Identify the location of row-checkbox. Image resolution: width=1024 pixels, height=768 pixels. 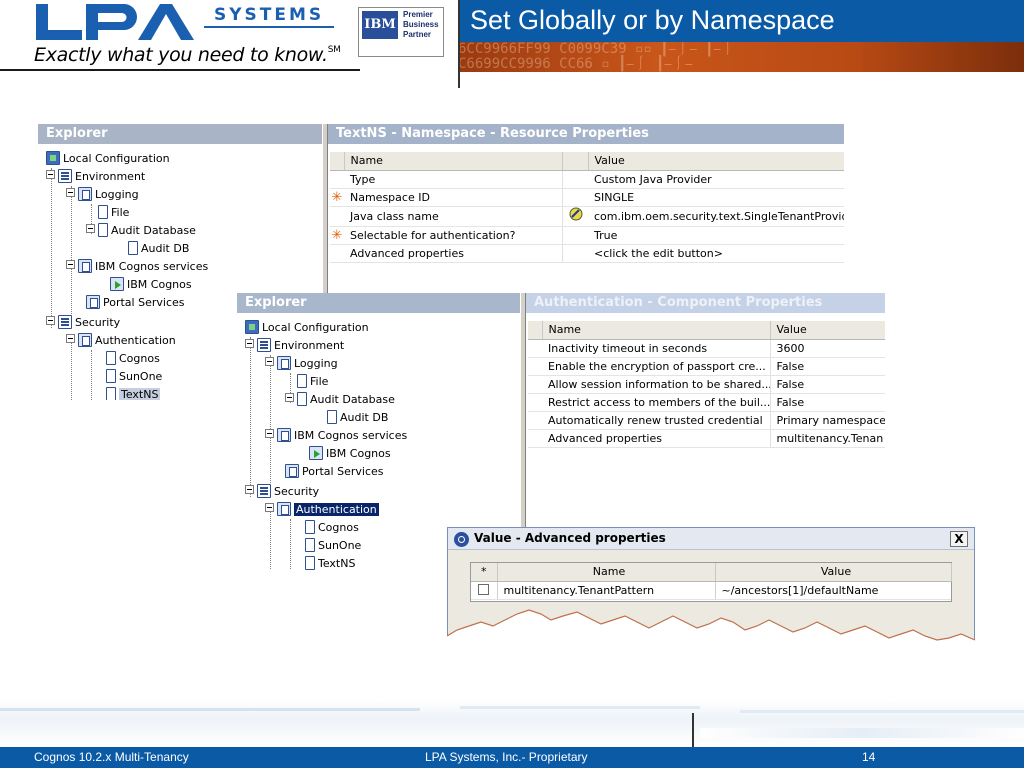
(484, 589).